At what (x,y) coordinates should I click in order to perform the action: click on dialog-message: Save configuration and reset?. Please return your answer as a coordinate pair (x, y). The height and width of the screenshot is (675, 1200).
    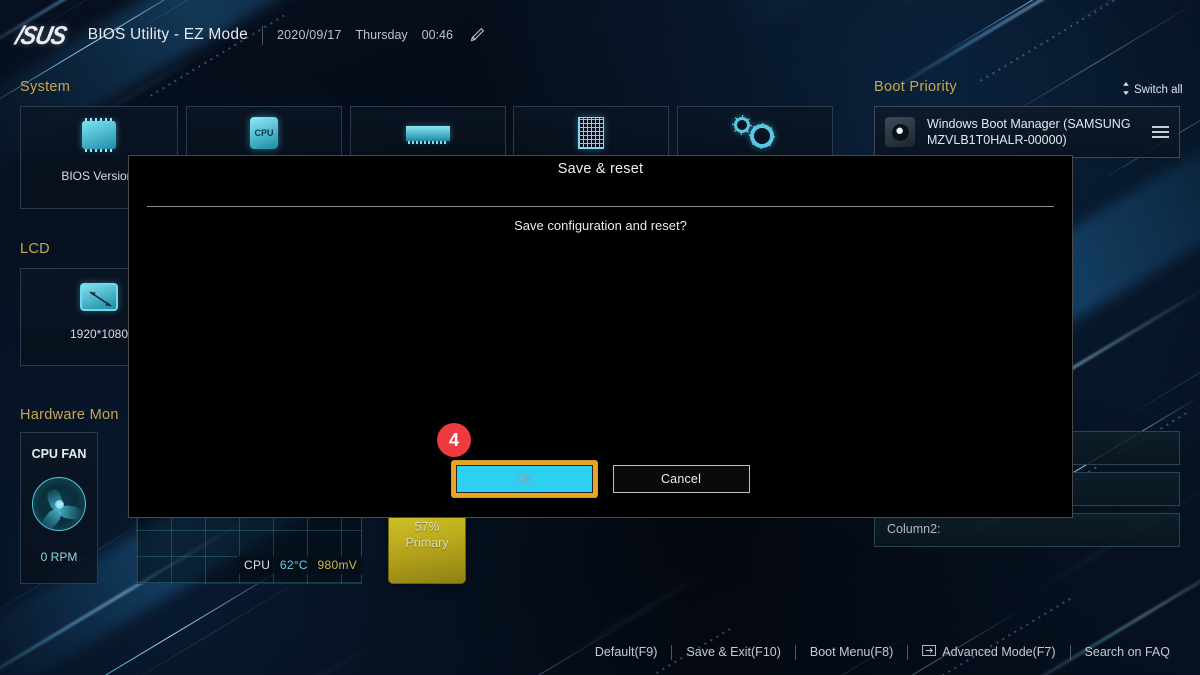
    Looking at the image, I should click on (600, 225).